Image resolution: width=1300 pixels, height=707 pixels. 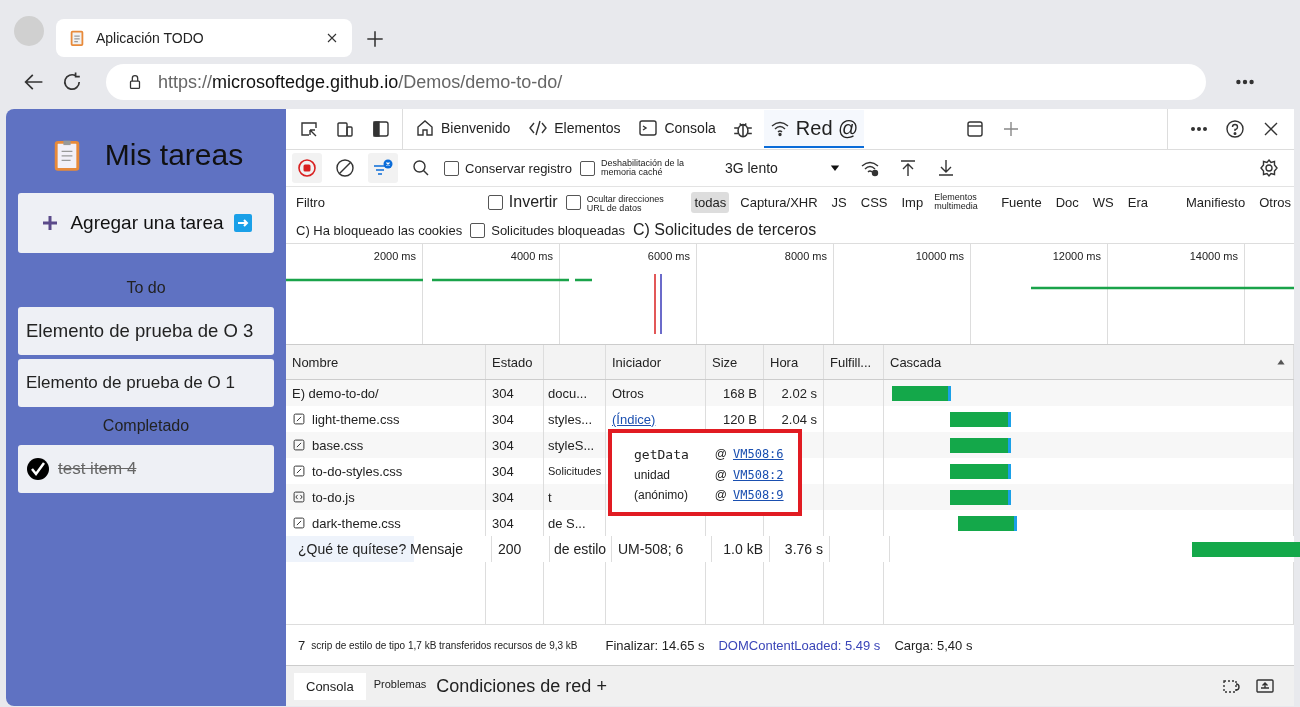 I want to click on source-link: VM508:6, so click(x=758, y=454).